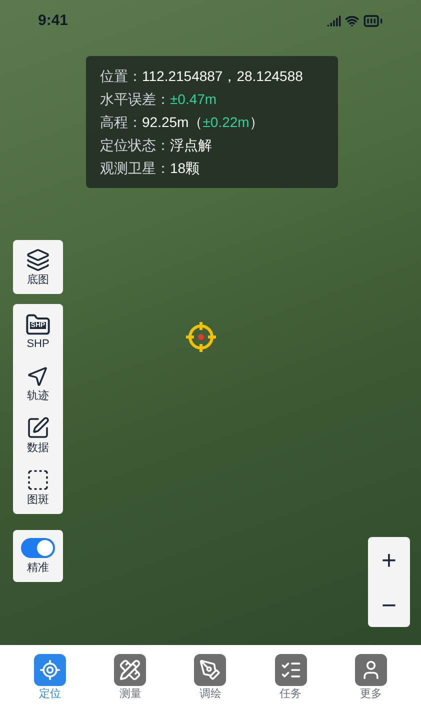 This screenshot has width=421, height=708. I want to click on map-tool-button: 图斑, so click(38, 487).